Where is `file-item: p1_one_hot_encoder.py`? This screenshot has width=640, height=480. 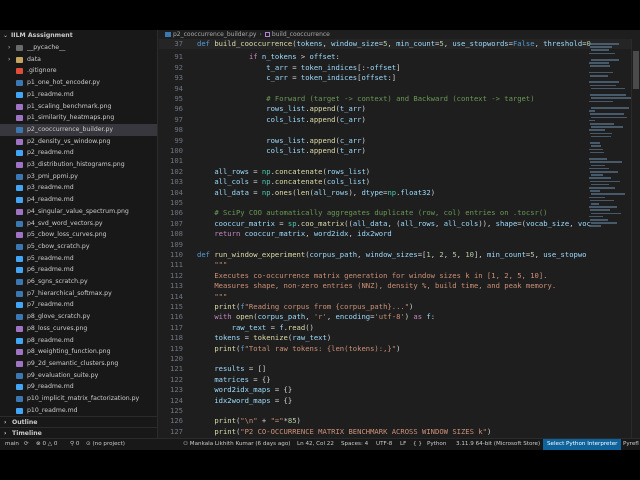 file-item: p1_one_hot_encoder.py is located at coordinates (78, 83).